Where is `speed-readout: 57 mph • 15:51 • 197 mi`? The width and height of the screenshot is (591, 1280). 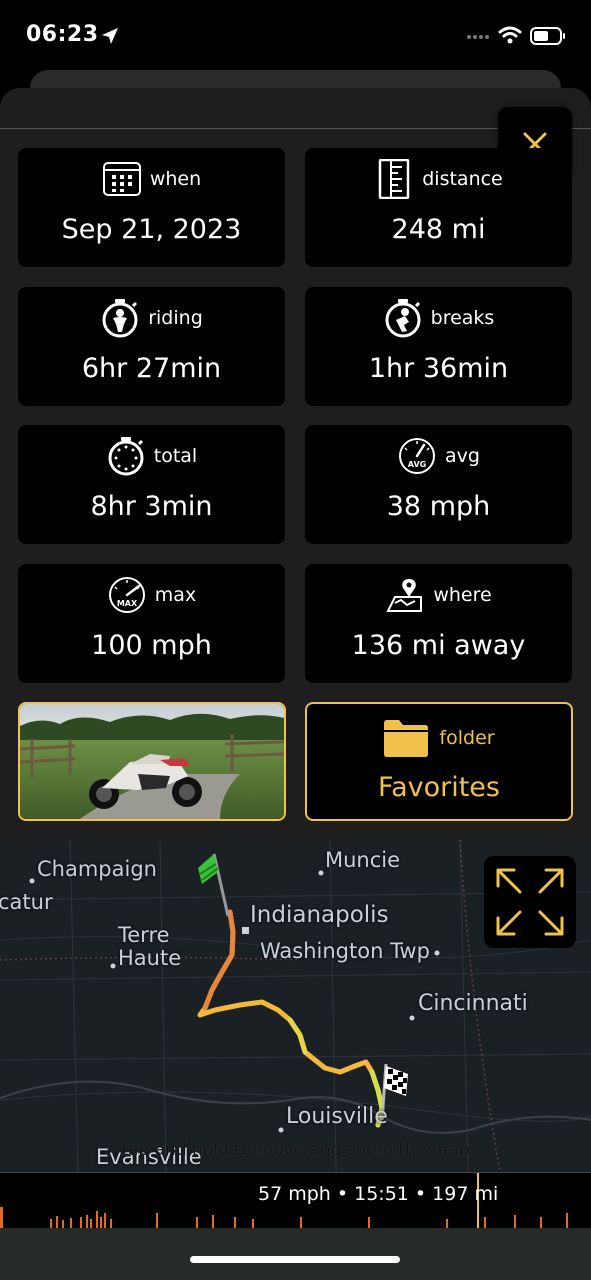 speed-readout: 57 mph • 15:51 • 197 mi is located at coordinates (378, 1194).